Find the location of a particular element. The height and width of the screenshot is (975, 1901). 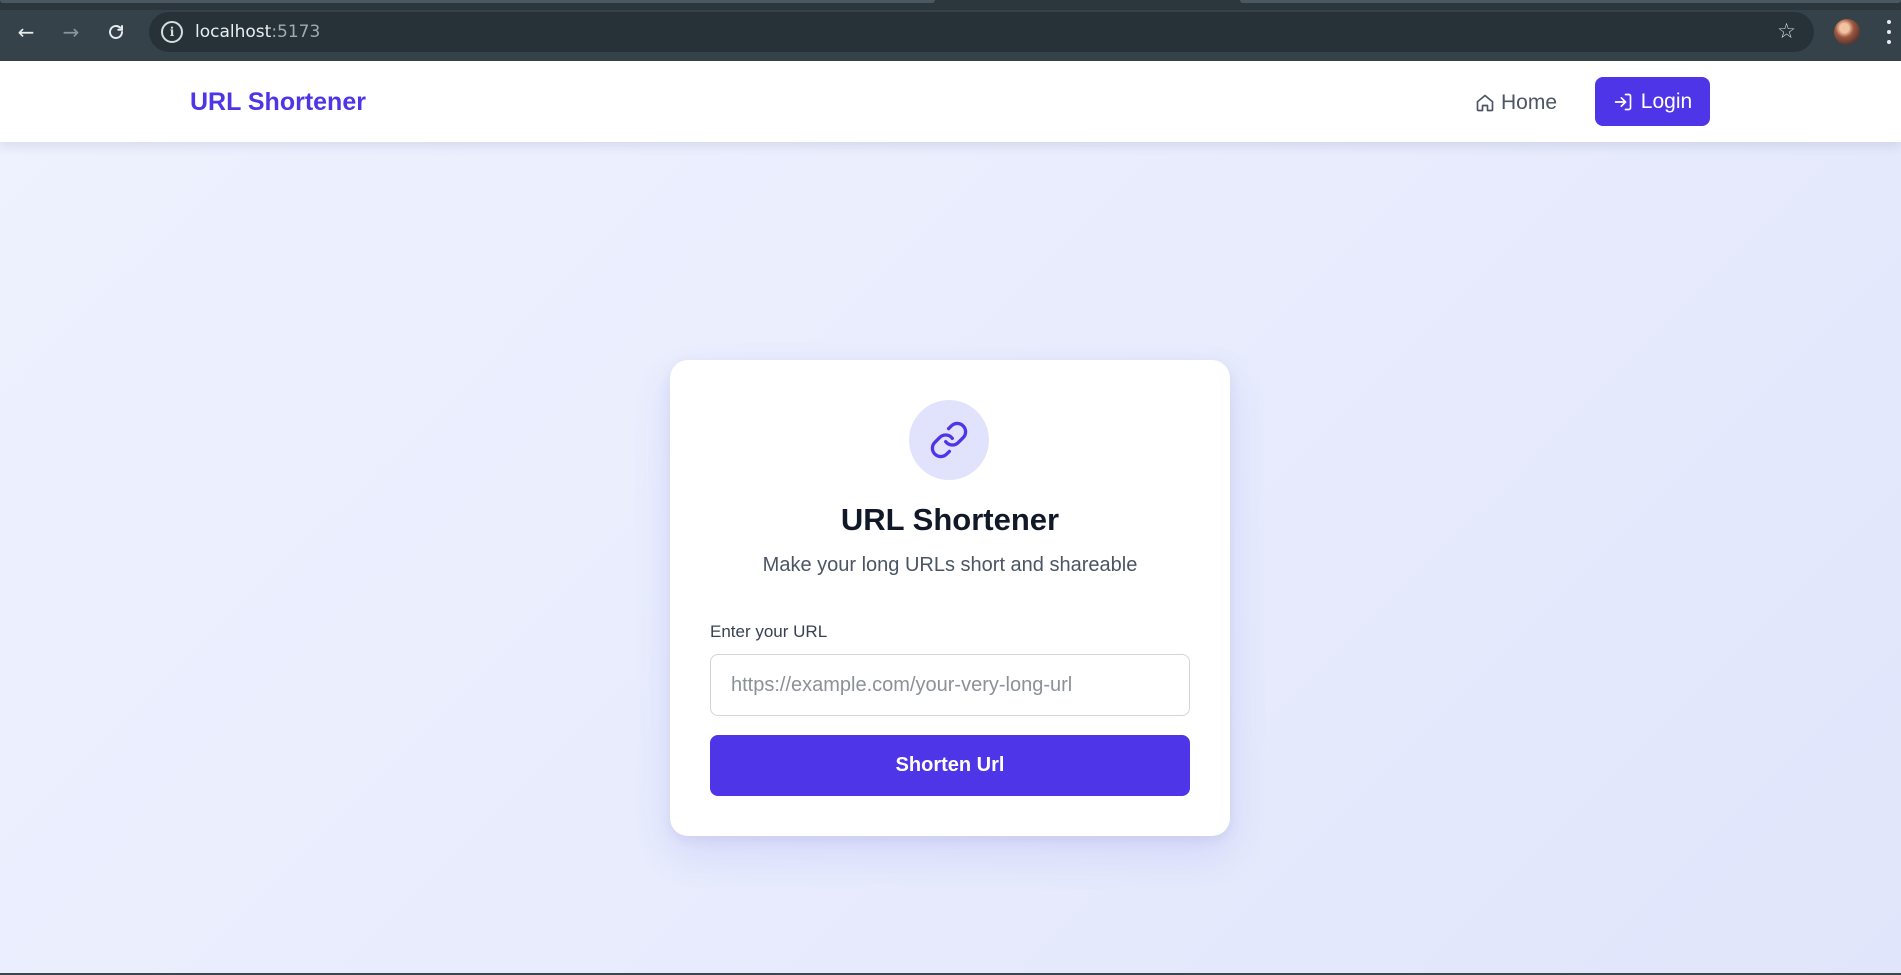

forward-button: → is located at coordinates (71, 32).